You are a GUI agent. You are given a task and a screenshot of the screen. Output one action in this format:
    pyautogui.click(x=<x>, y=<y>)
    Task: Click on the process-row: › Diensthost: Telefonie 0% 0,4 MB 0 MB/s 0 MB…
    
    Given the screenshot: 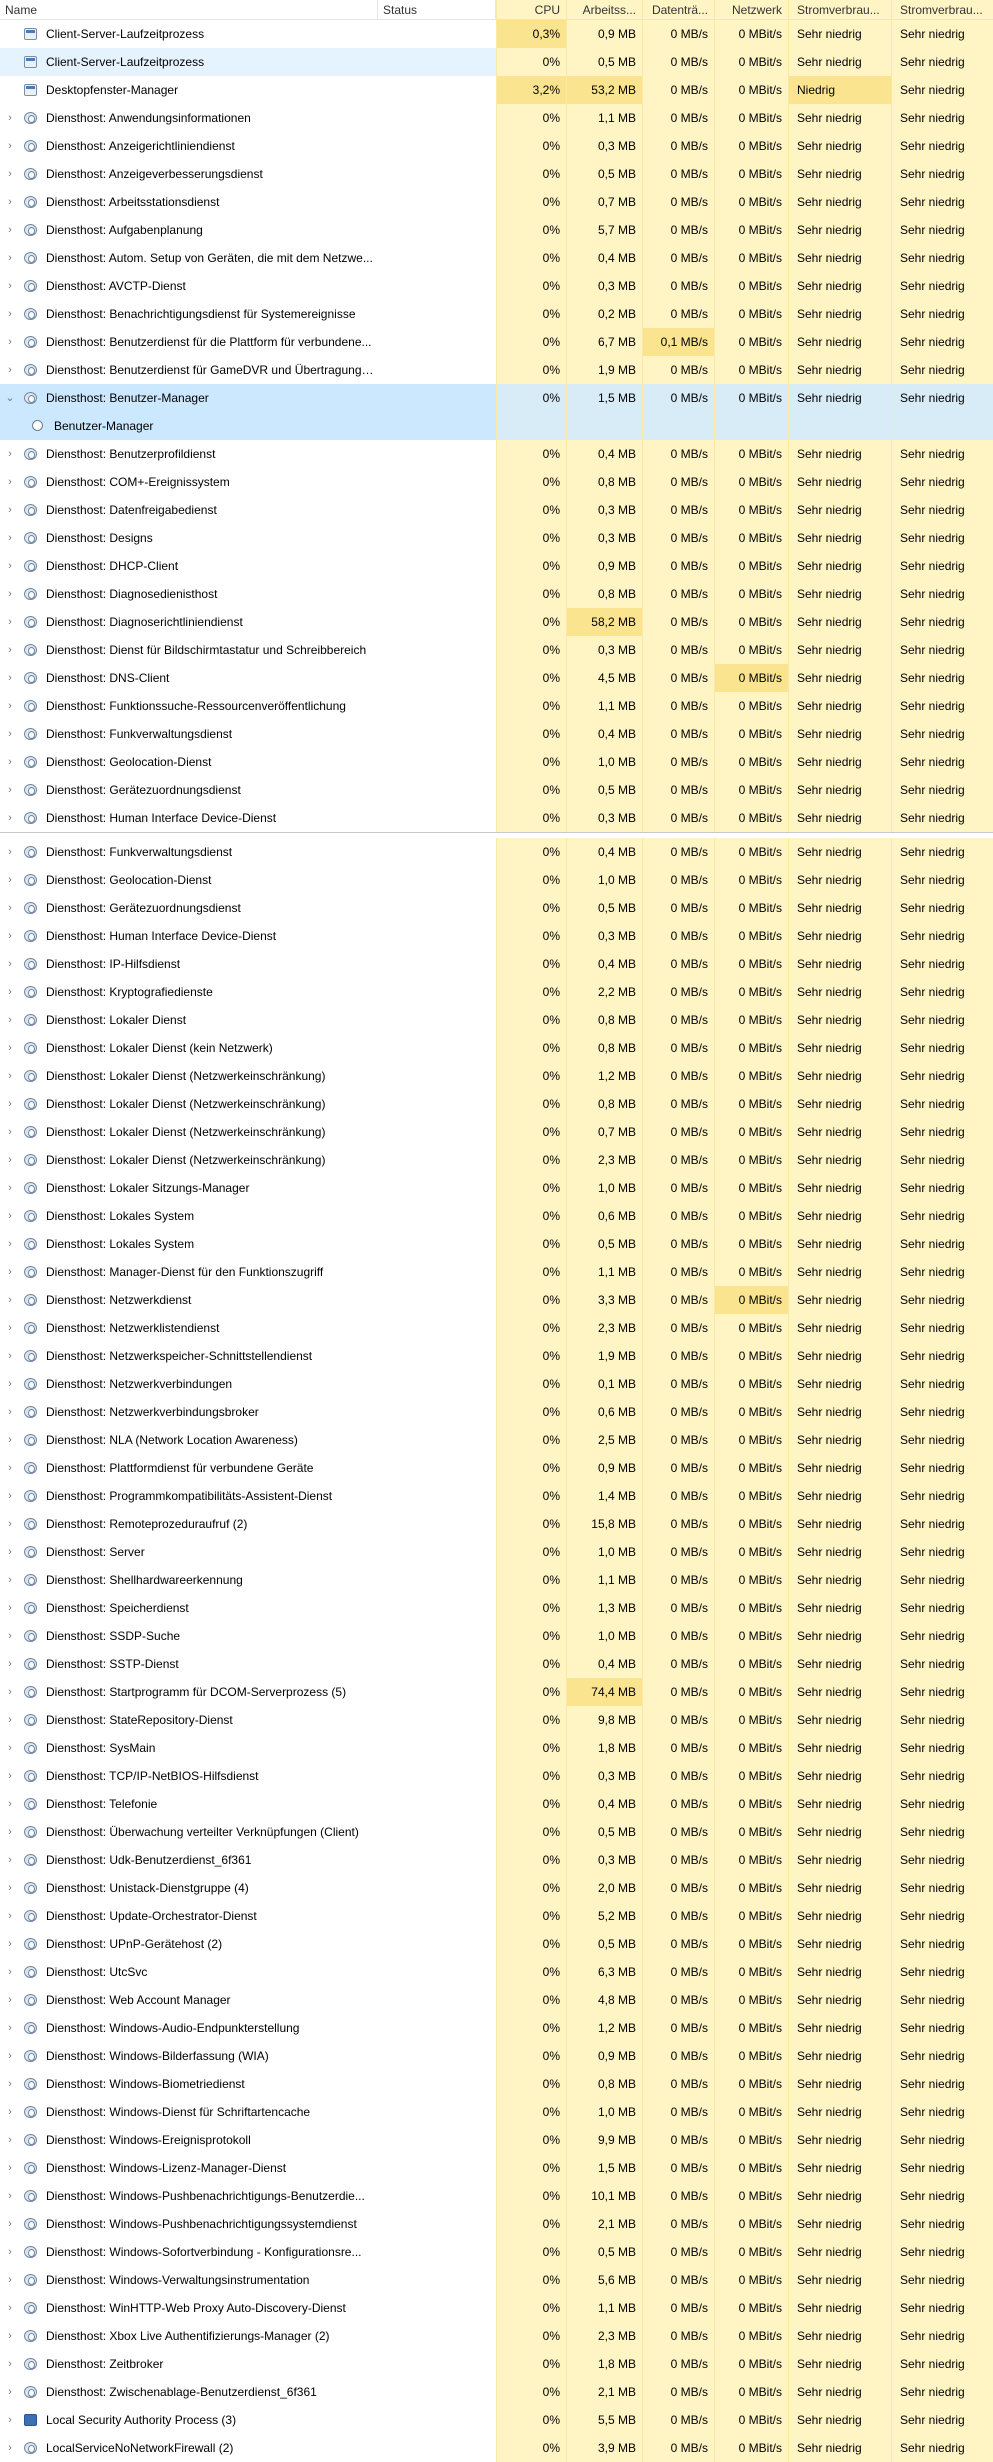 What is the action you would take?
    pyautogui.click(x=496, y=1804)
    